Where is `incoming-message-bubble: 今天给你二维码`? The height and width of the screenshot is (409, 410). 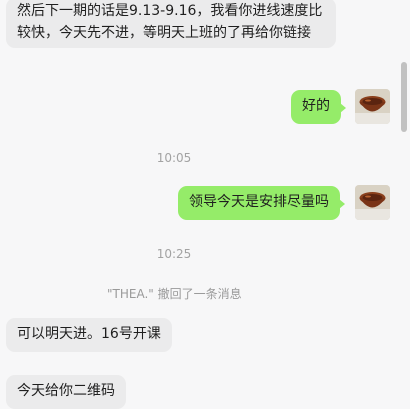 incoming-message-bubble: 今天给你二维码 is located at coordinates (66, 392).